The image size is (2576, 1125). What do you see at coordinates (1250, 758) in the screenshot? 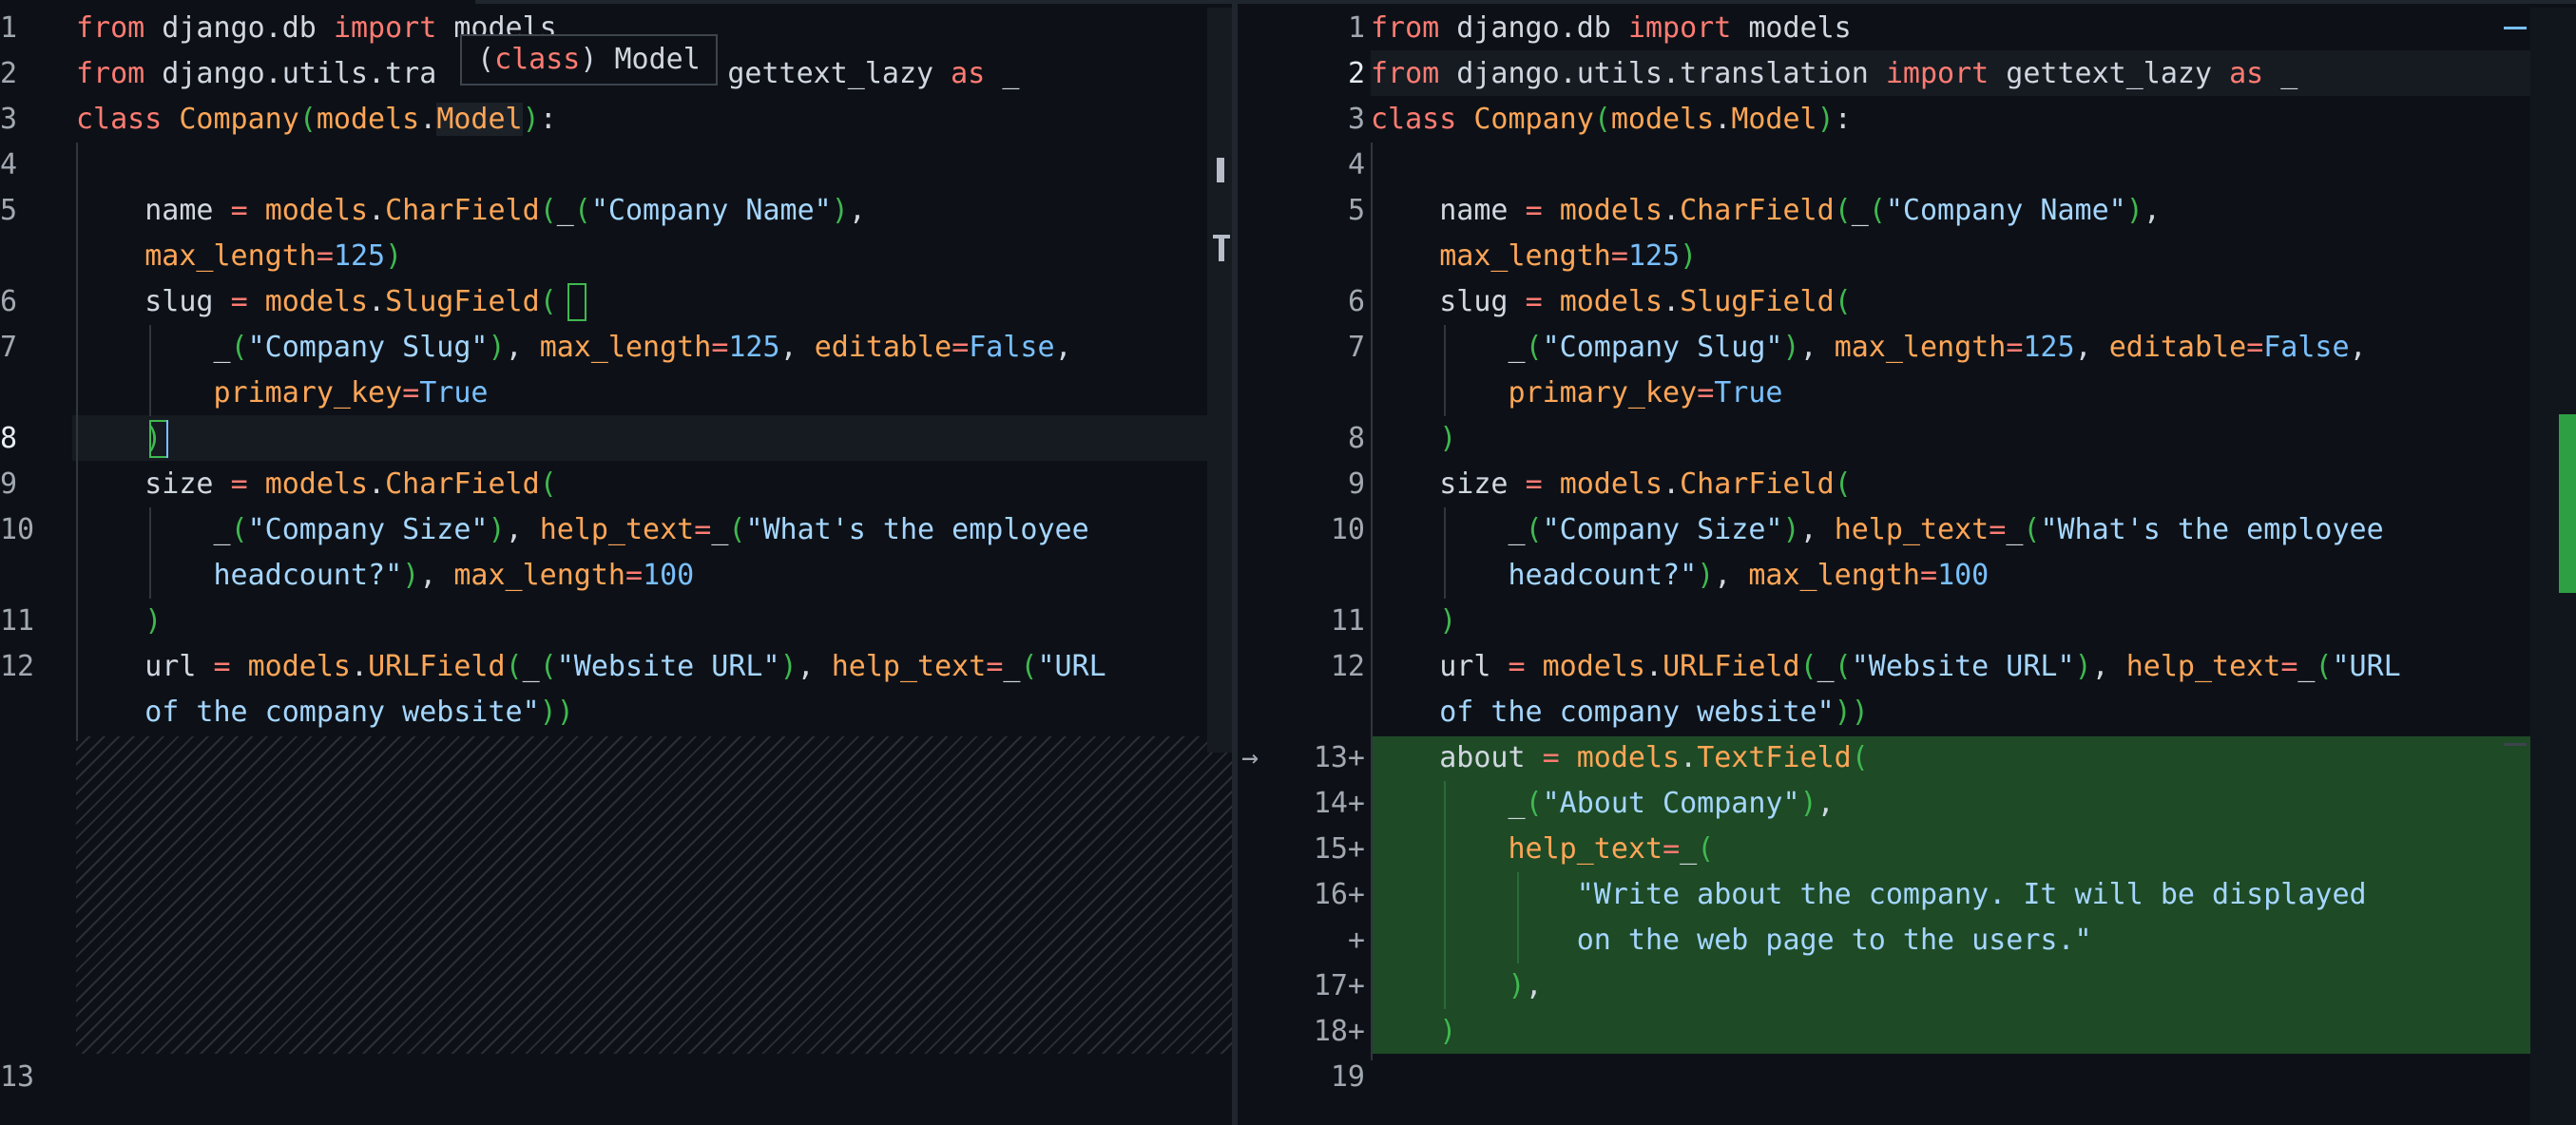
I see `revert-arrow-icon: →` at bounding box center [1250, 758].